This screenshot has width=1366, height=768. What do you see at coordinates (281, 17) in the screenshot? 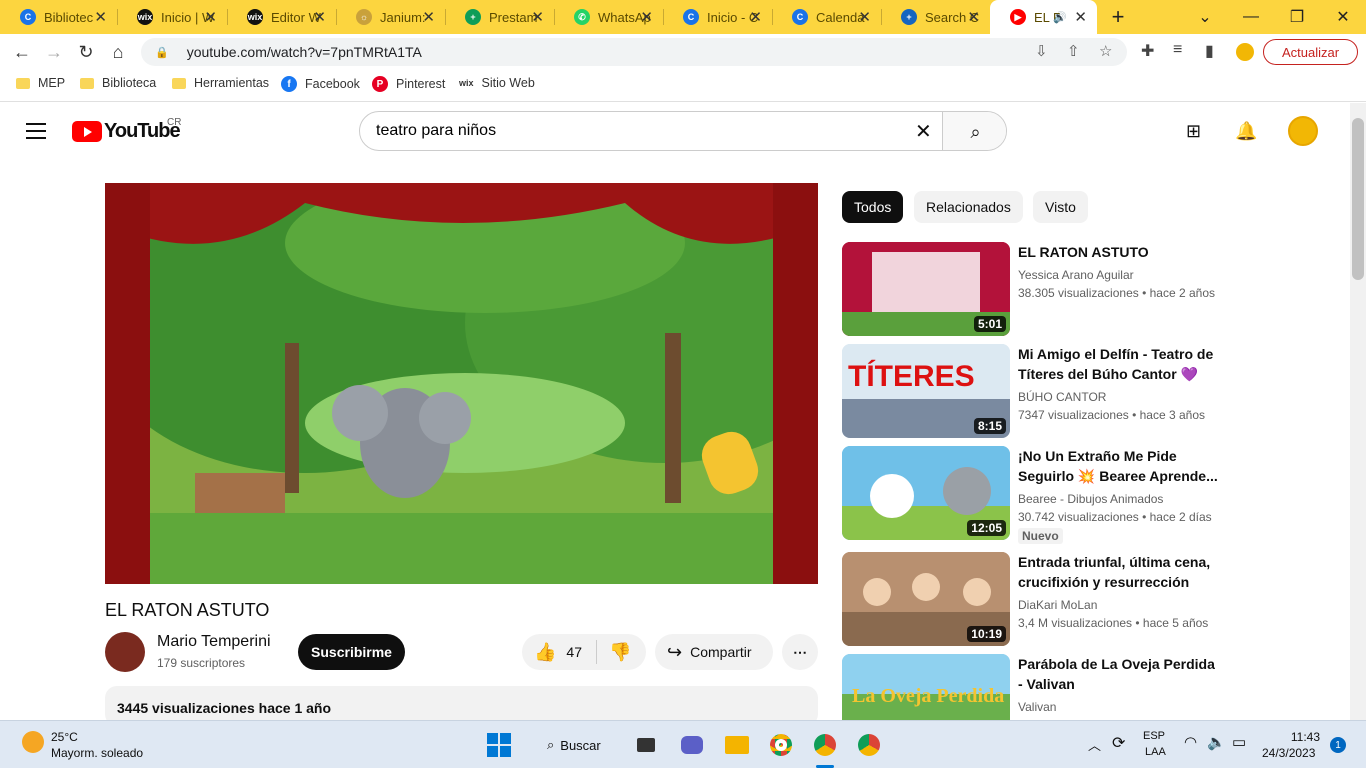
I see `browser-tab: wix Editor W ✕` at bounding box center [281, 17].